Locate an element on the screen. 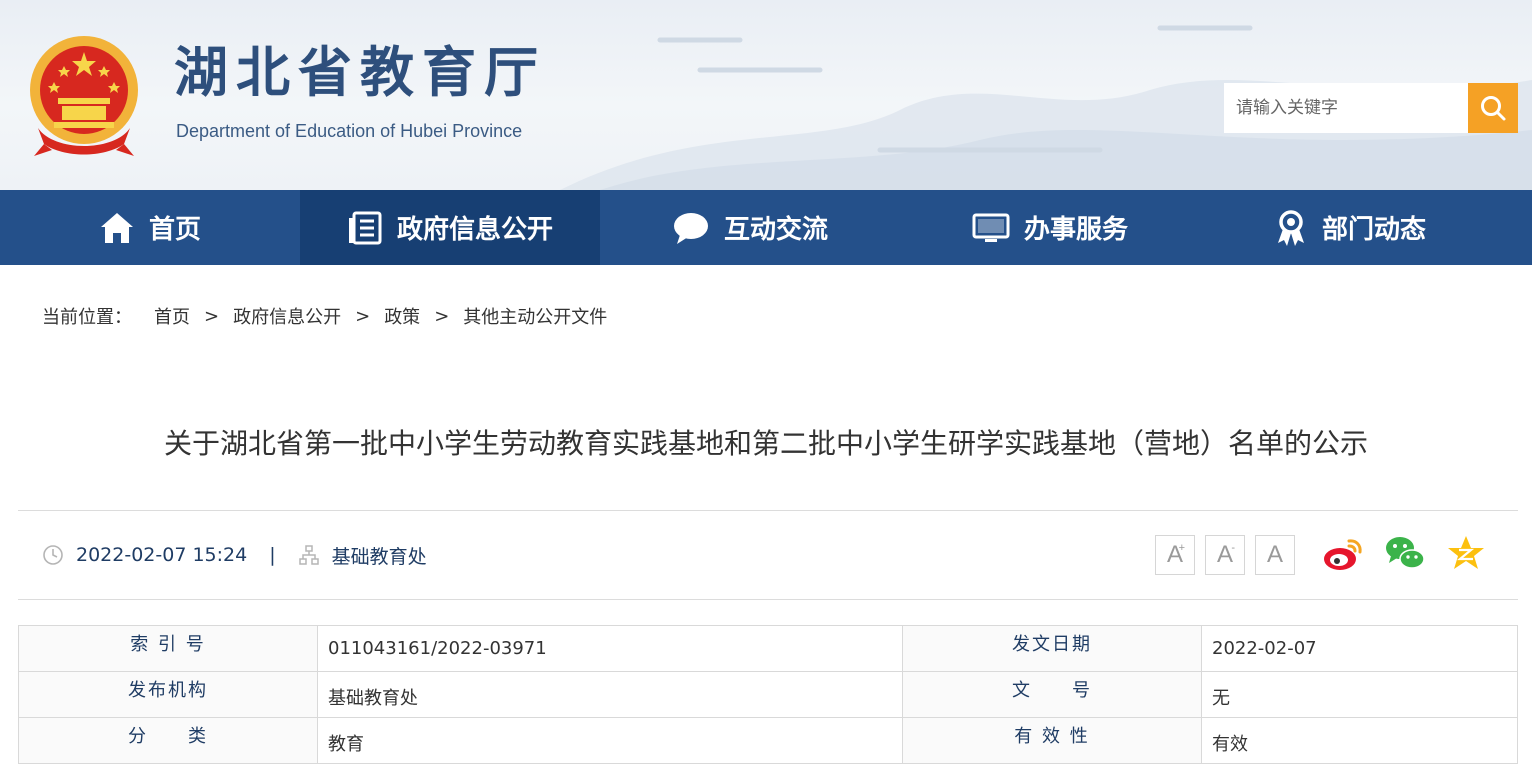 The image size is (1532, 780). search-input is located at coordinates (1346, 108).